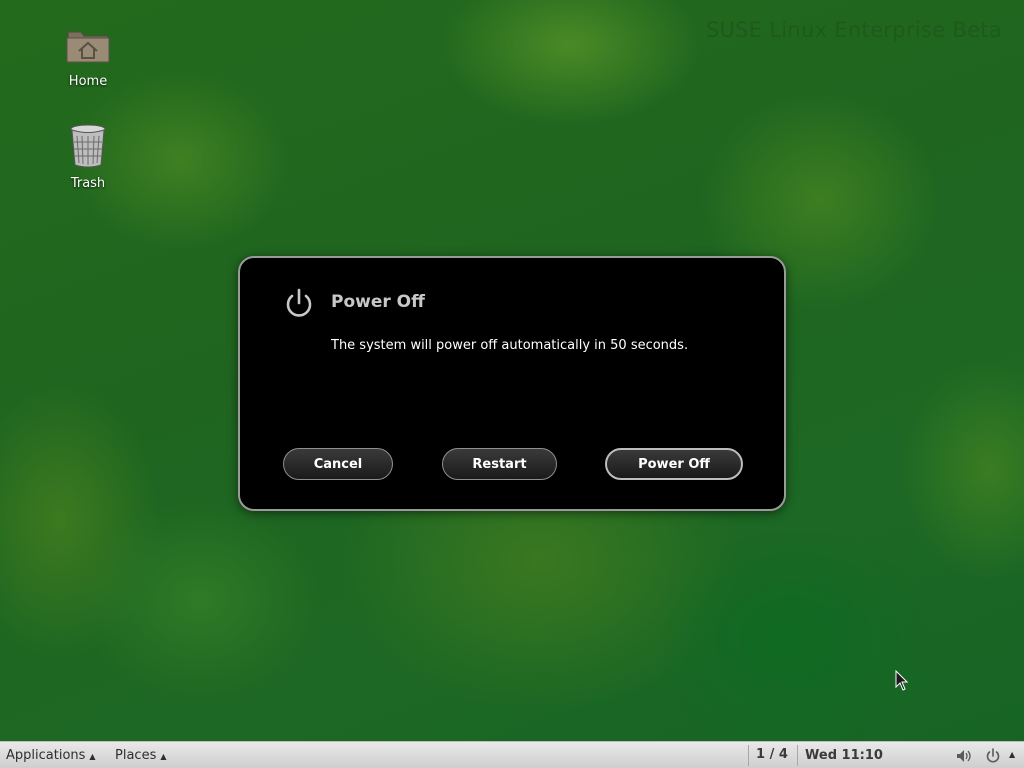 Image resolution: width=1024 pixels, height=768 pixels. Describe the element at coordinates (499, 464) in the screenshot. I see `restart-button: Restart` at that location.